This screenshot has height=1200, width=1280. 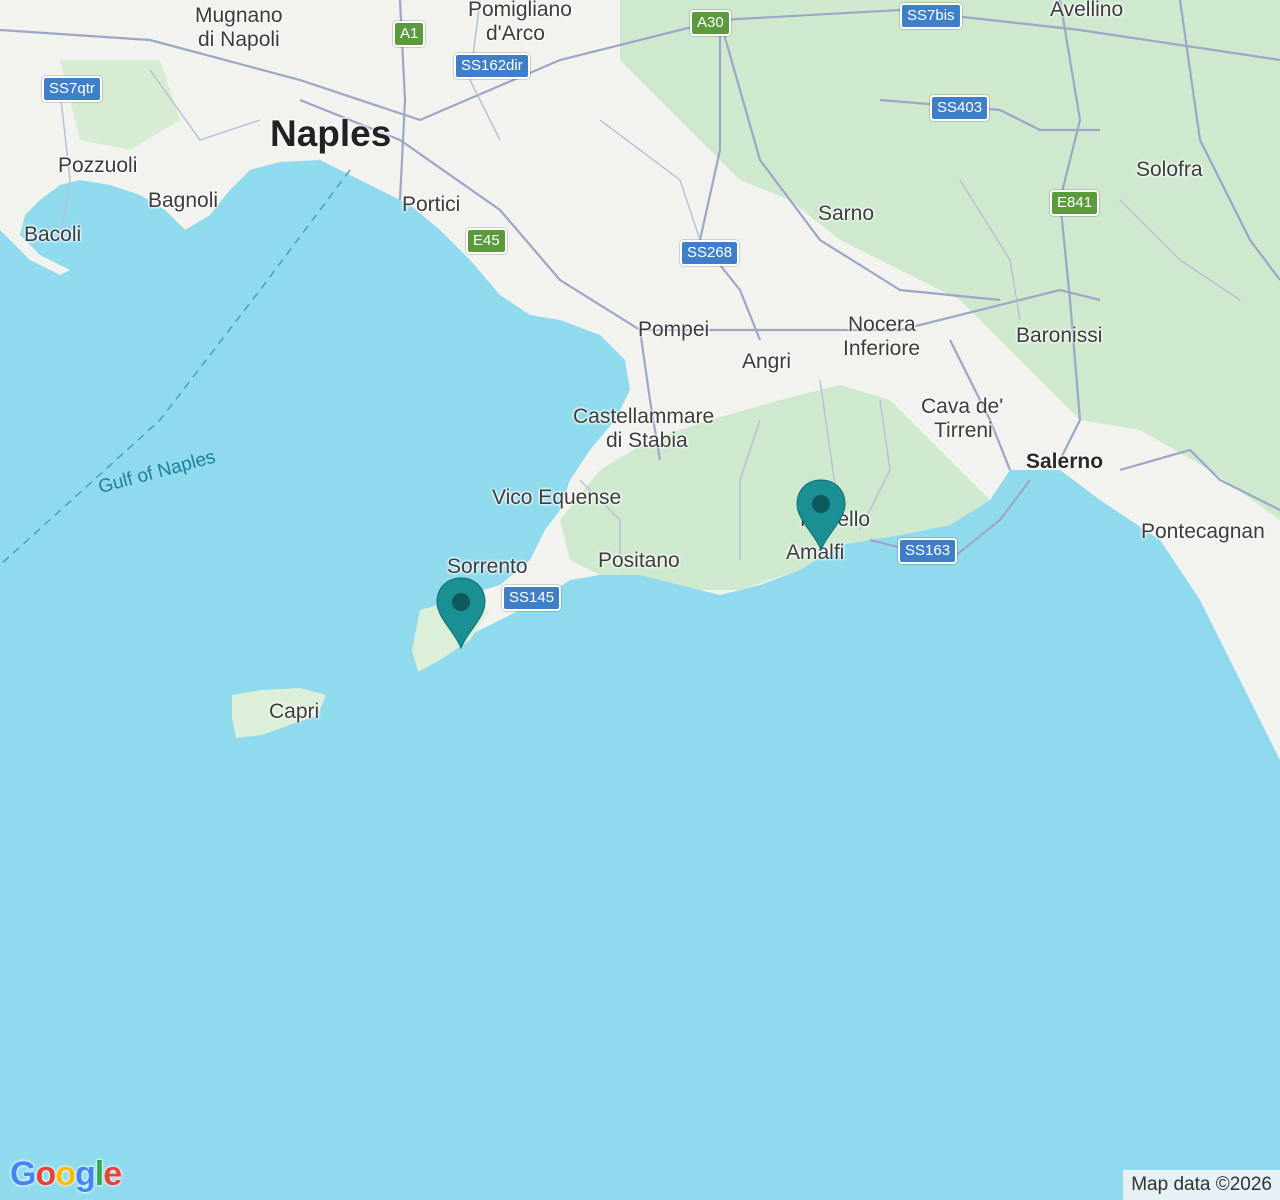 What do you see at coordinates (183, 200) in the screenshot?
I see `place-label-bagnoli: Bagnoli` at bounding box center [183, 200].